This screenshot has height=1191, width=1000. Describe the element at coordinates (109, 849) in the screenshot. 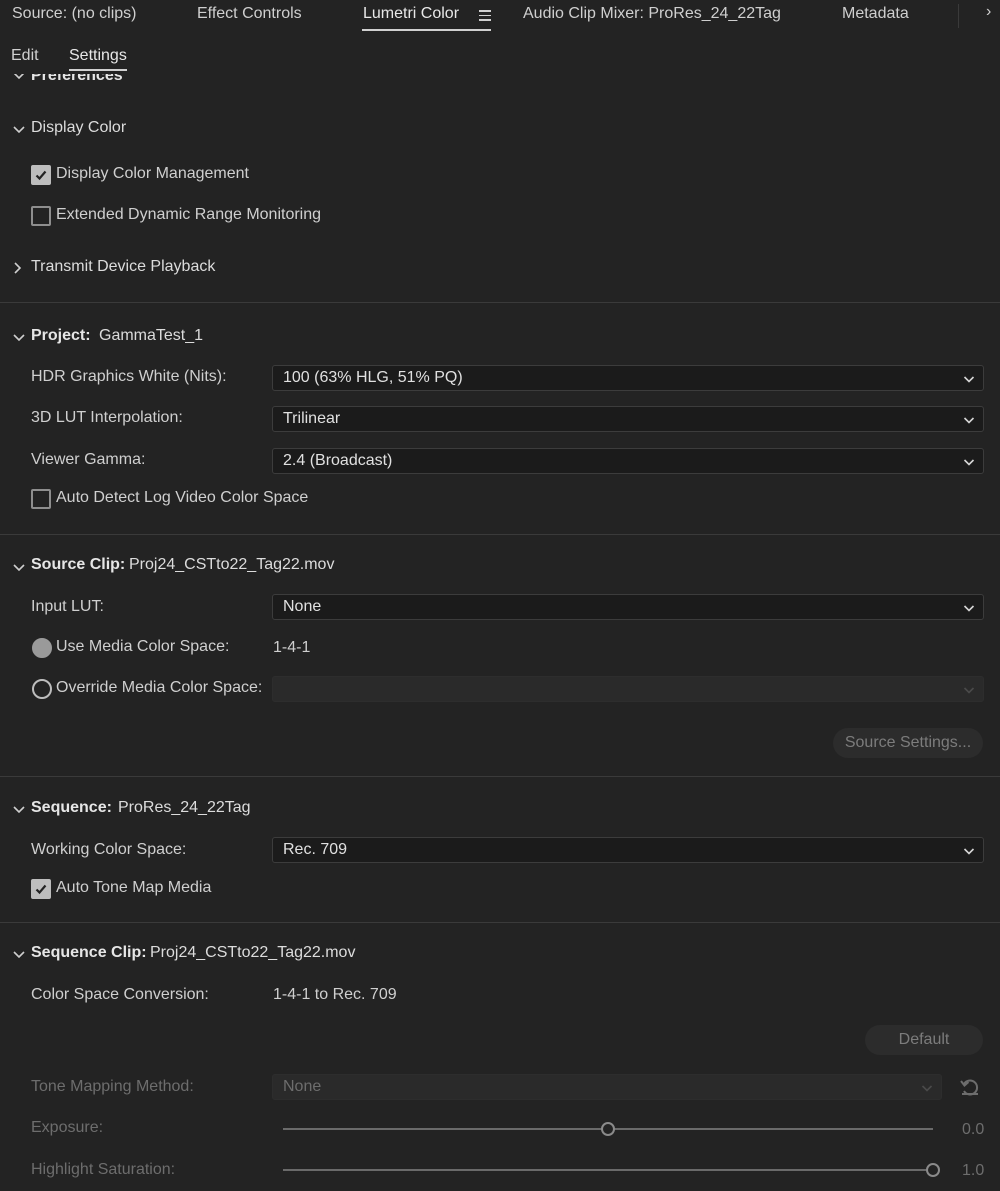

I see `working-color-space-label: Working Color Space:` at that location.